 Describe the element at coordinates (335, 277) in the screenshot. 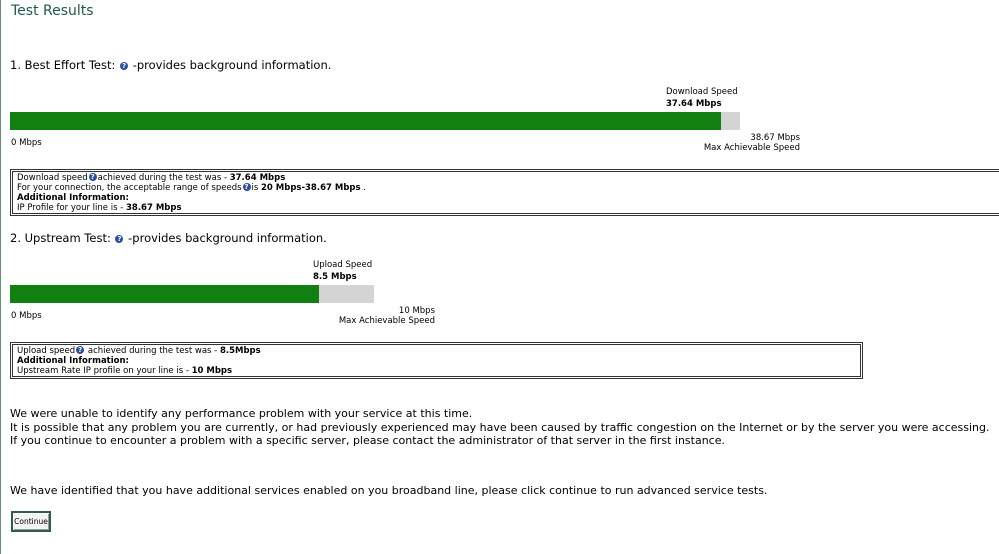

I see `upload-speed-value: 8.5 Mbps` at that location.